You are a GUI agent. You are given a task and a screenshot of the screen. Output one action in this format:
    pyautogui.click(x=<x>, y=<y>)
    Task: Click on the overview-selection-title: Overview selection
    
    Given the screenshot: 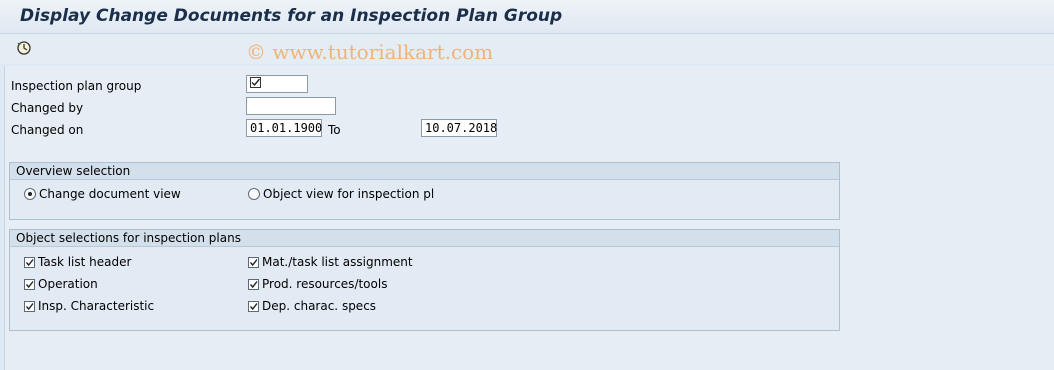 What is the action you would take?
    pyautogui.click(x=424, y=171)
    